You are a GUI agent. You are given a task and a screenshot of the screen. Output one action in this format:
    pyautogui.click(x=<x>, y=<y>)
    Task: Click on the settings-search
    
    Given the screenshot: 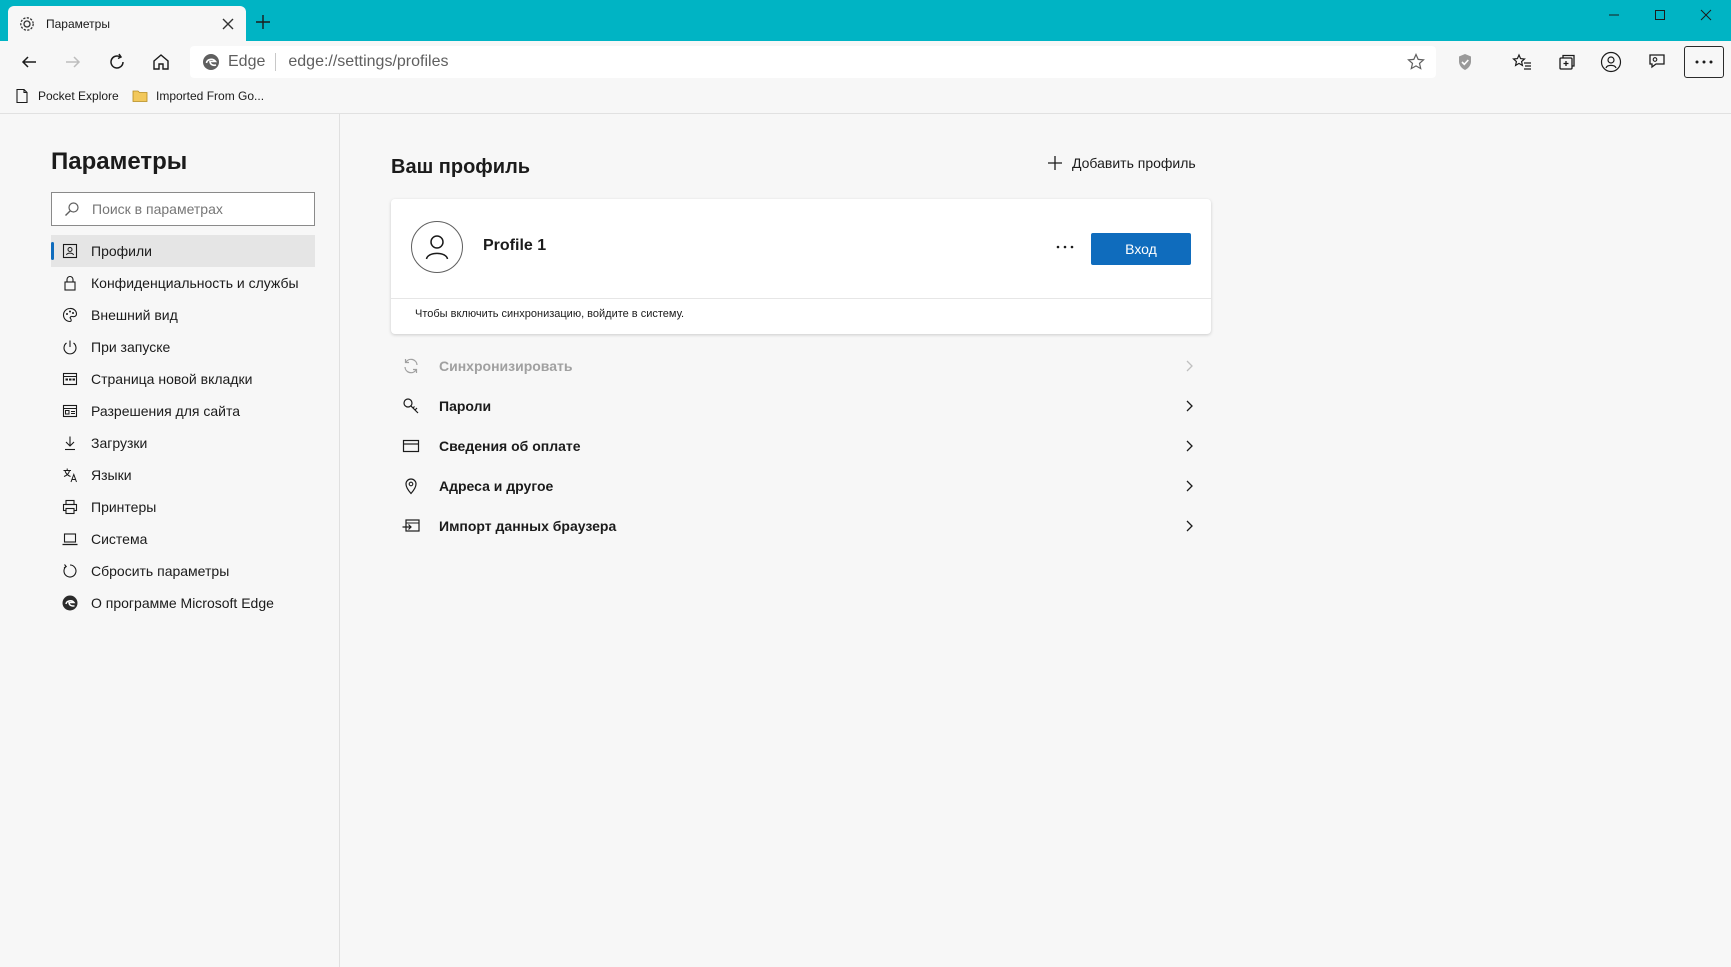 What is the action you would take?
    pyautogui.click(x=183, y=209)
    